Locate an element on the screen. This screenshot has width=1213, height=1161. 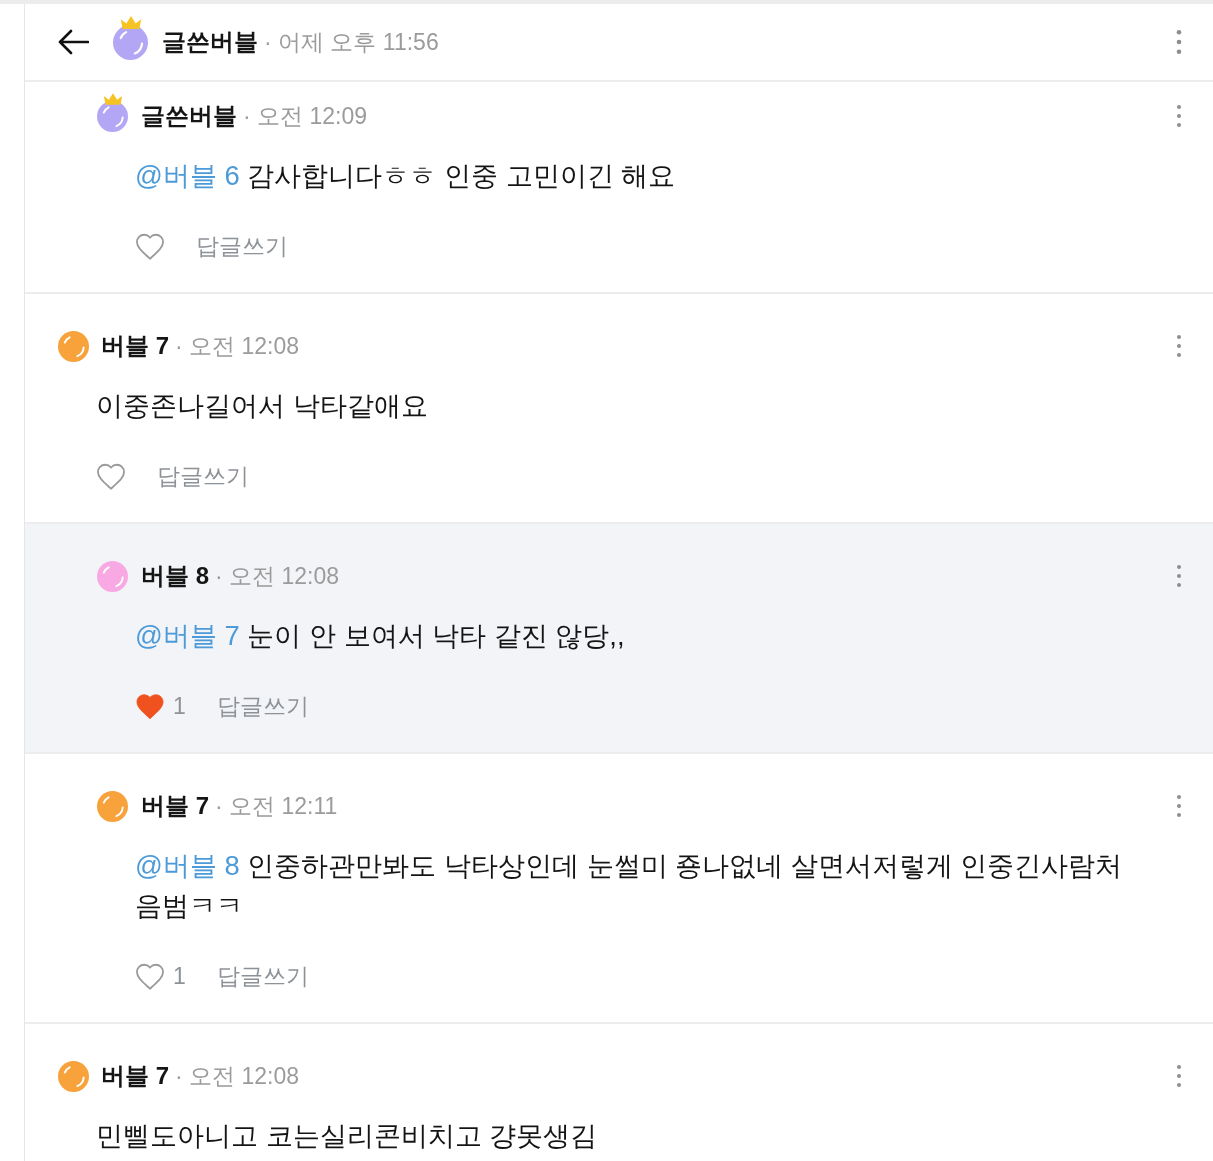
mention-link: @버블 7 is located at coordinates (187, 635).